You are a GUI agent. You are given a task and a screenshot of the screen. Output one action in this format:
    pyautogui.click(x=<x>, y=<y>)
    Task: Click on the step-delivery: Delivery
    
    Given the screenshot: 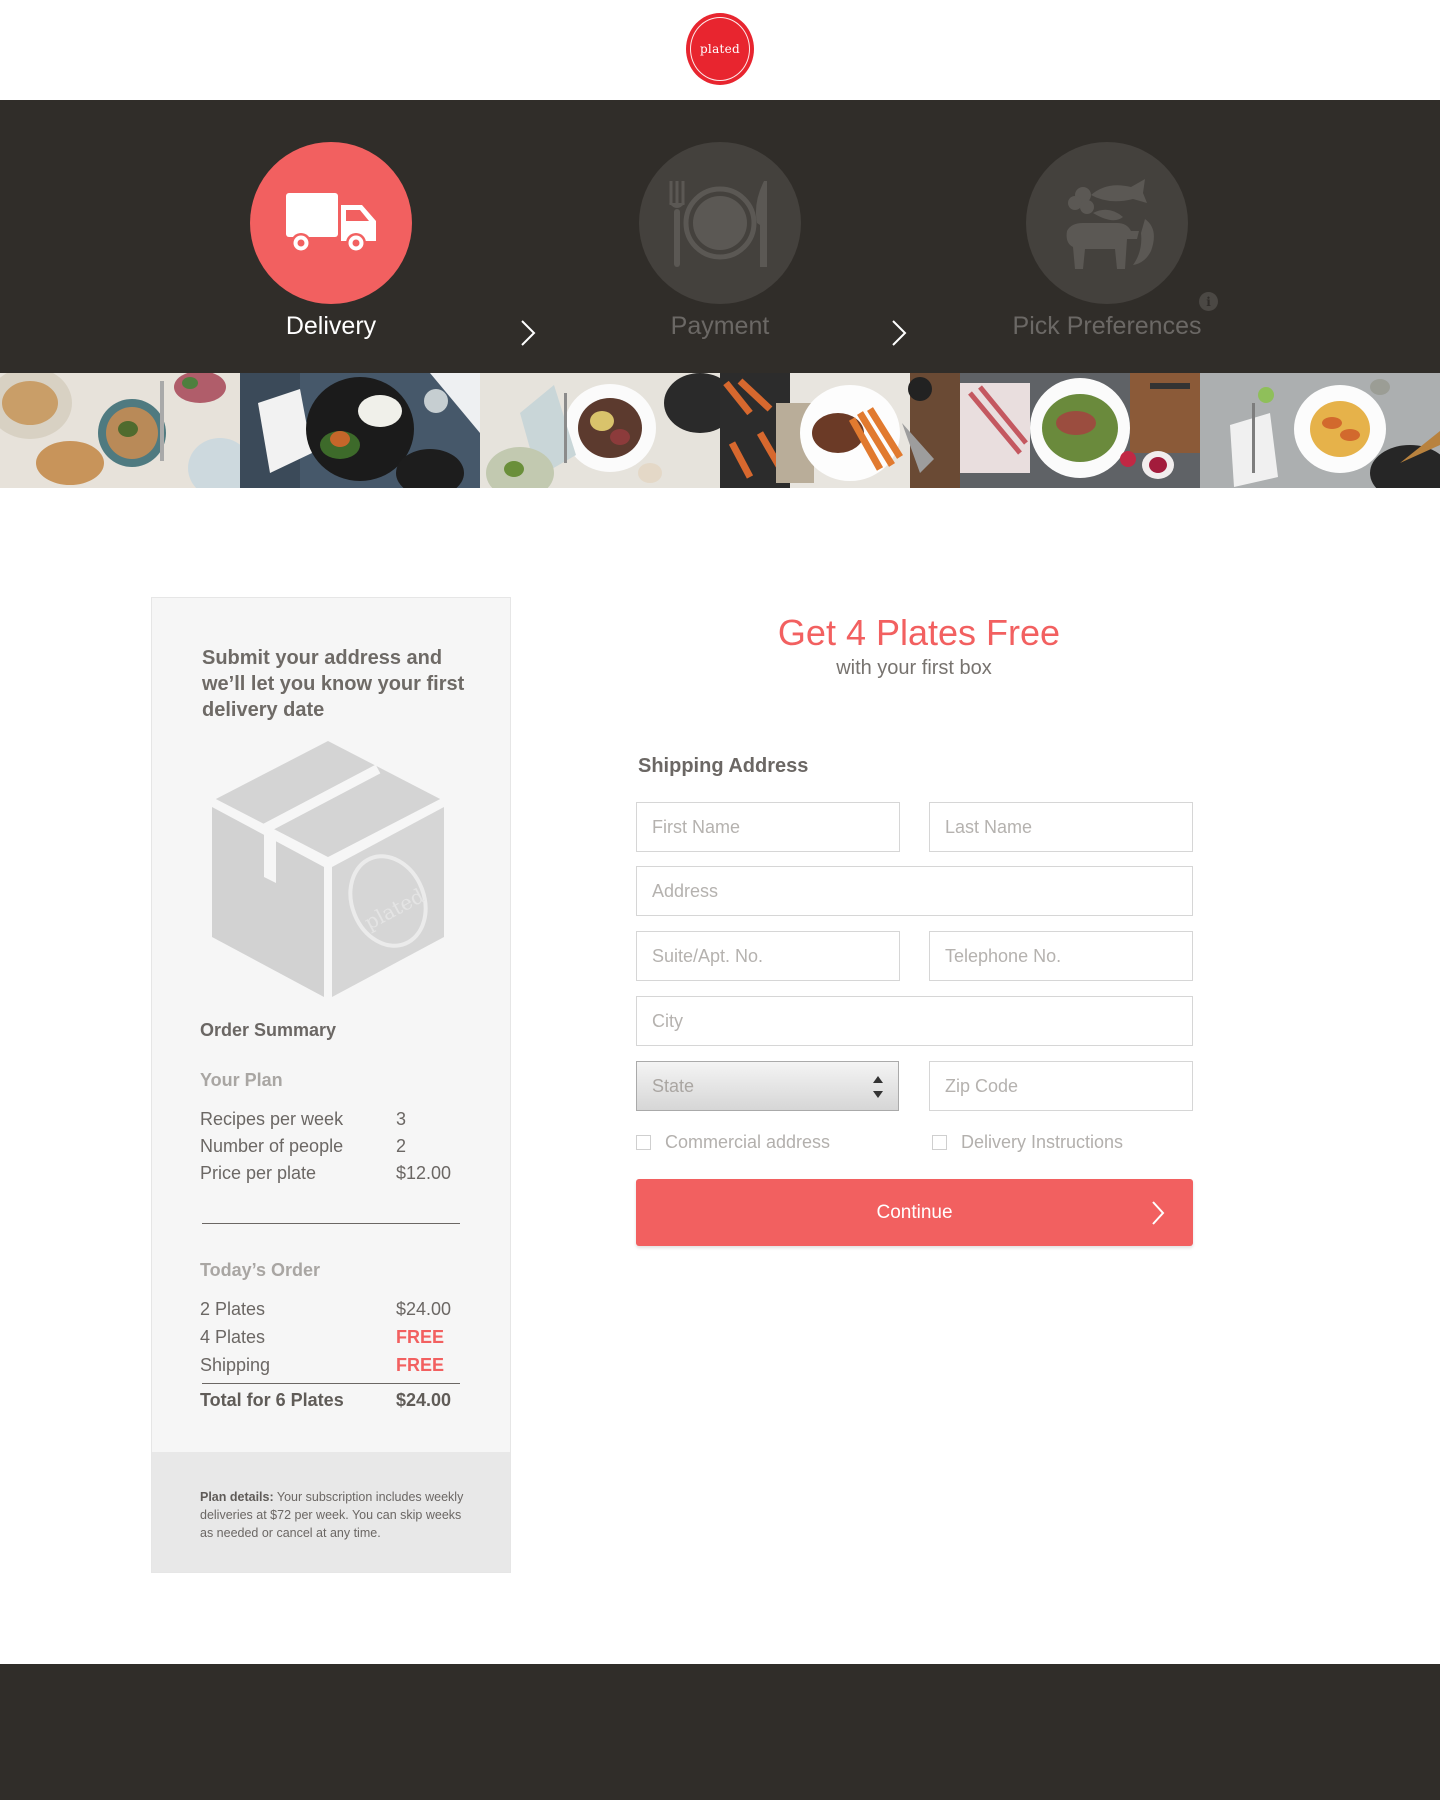 What is the action you would take?
    pyautogui.click(x=331, y=241)
    